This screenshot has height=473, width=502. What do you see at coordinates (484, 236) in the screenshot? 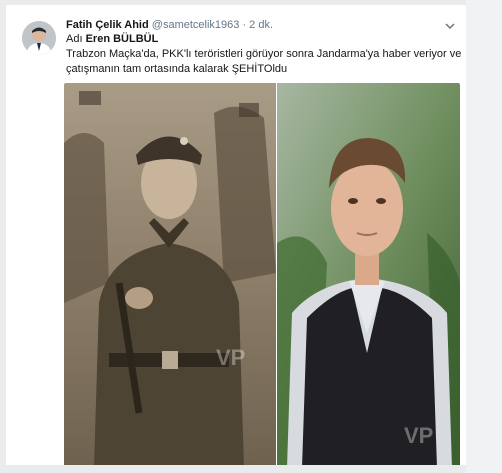
I see `page-background-strip` at bounding box center [484, 236].